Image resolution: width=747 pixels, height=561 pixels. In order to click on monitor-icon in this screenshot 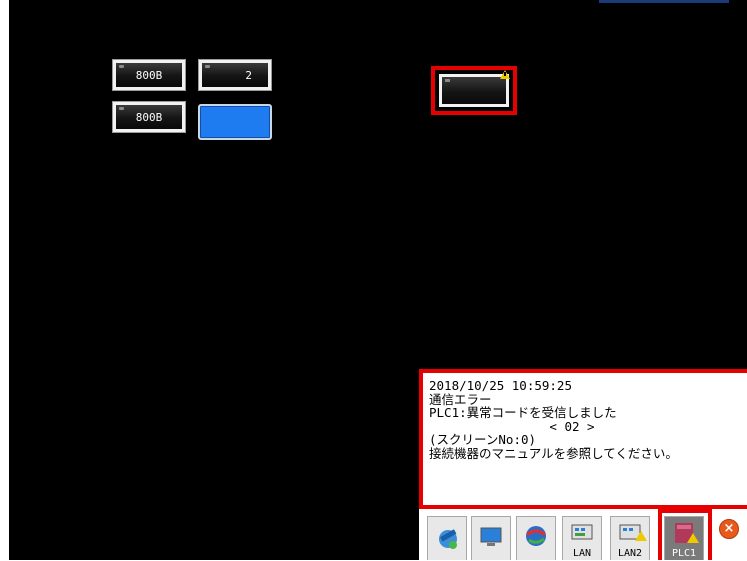, I will do `click(491, 536)`.